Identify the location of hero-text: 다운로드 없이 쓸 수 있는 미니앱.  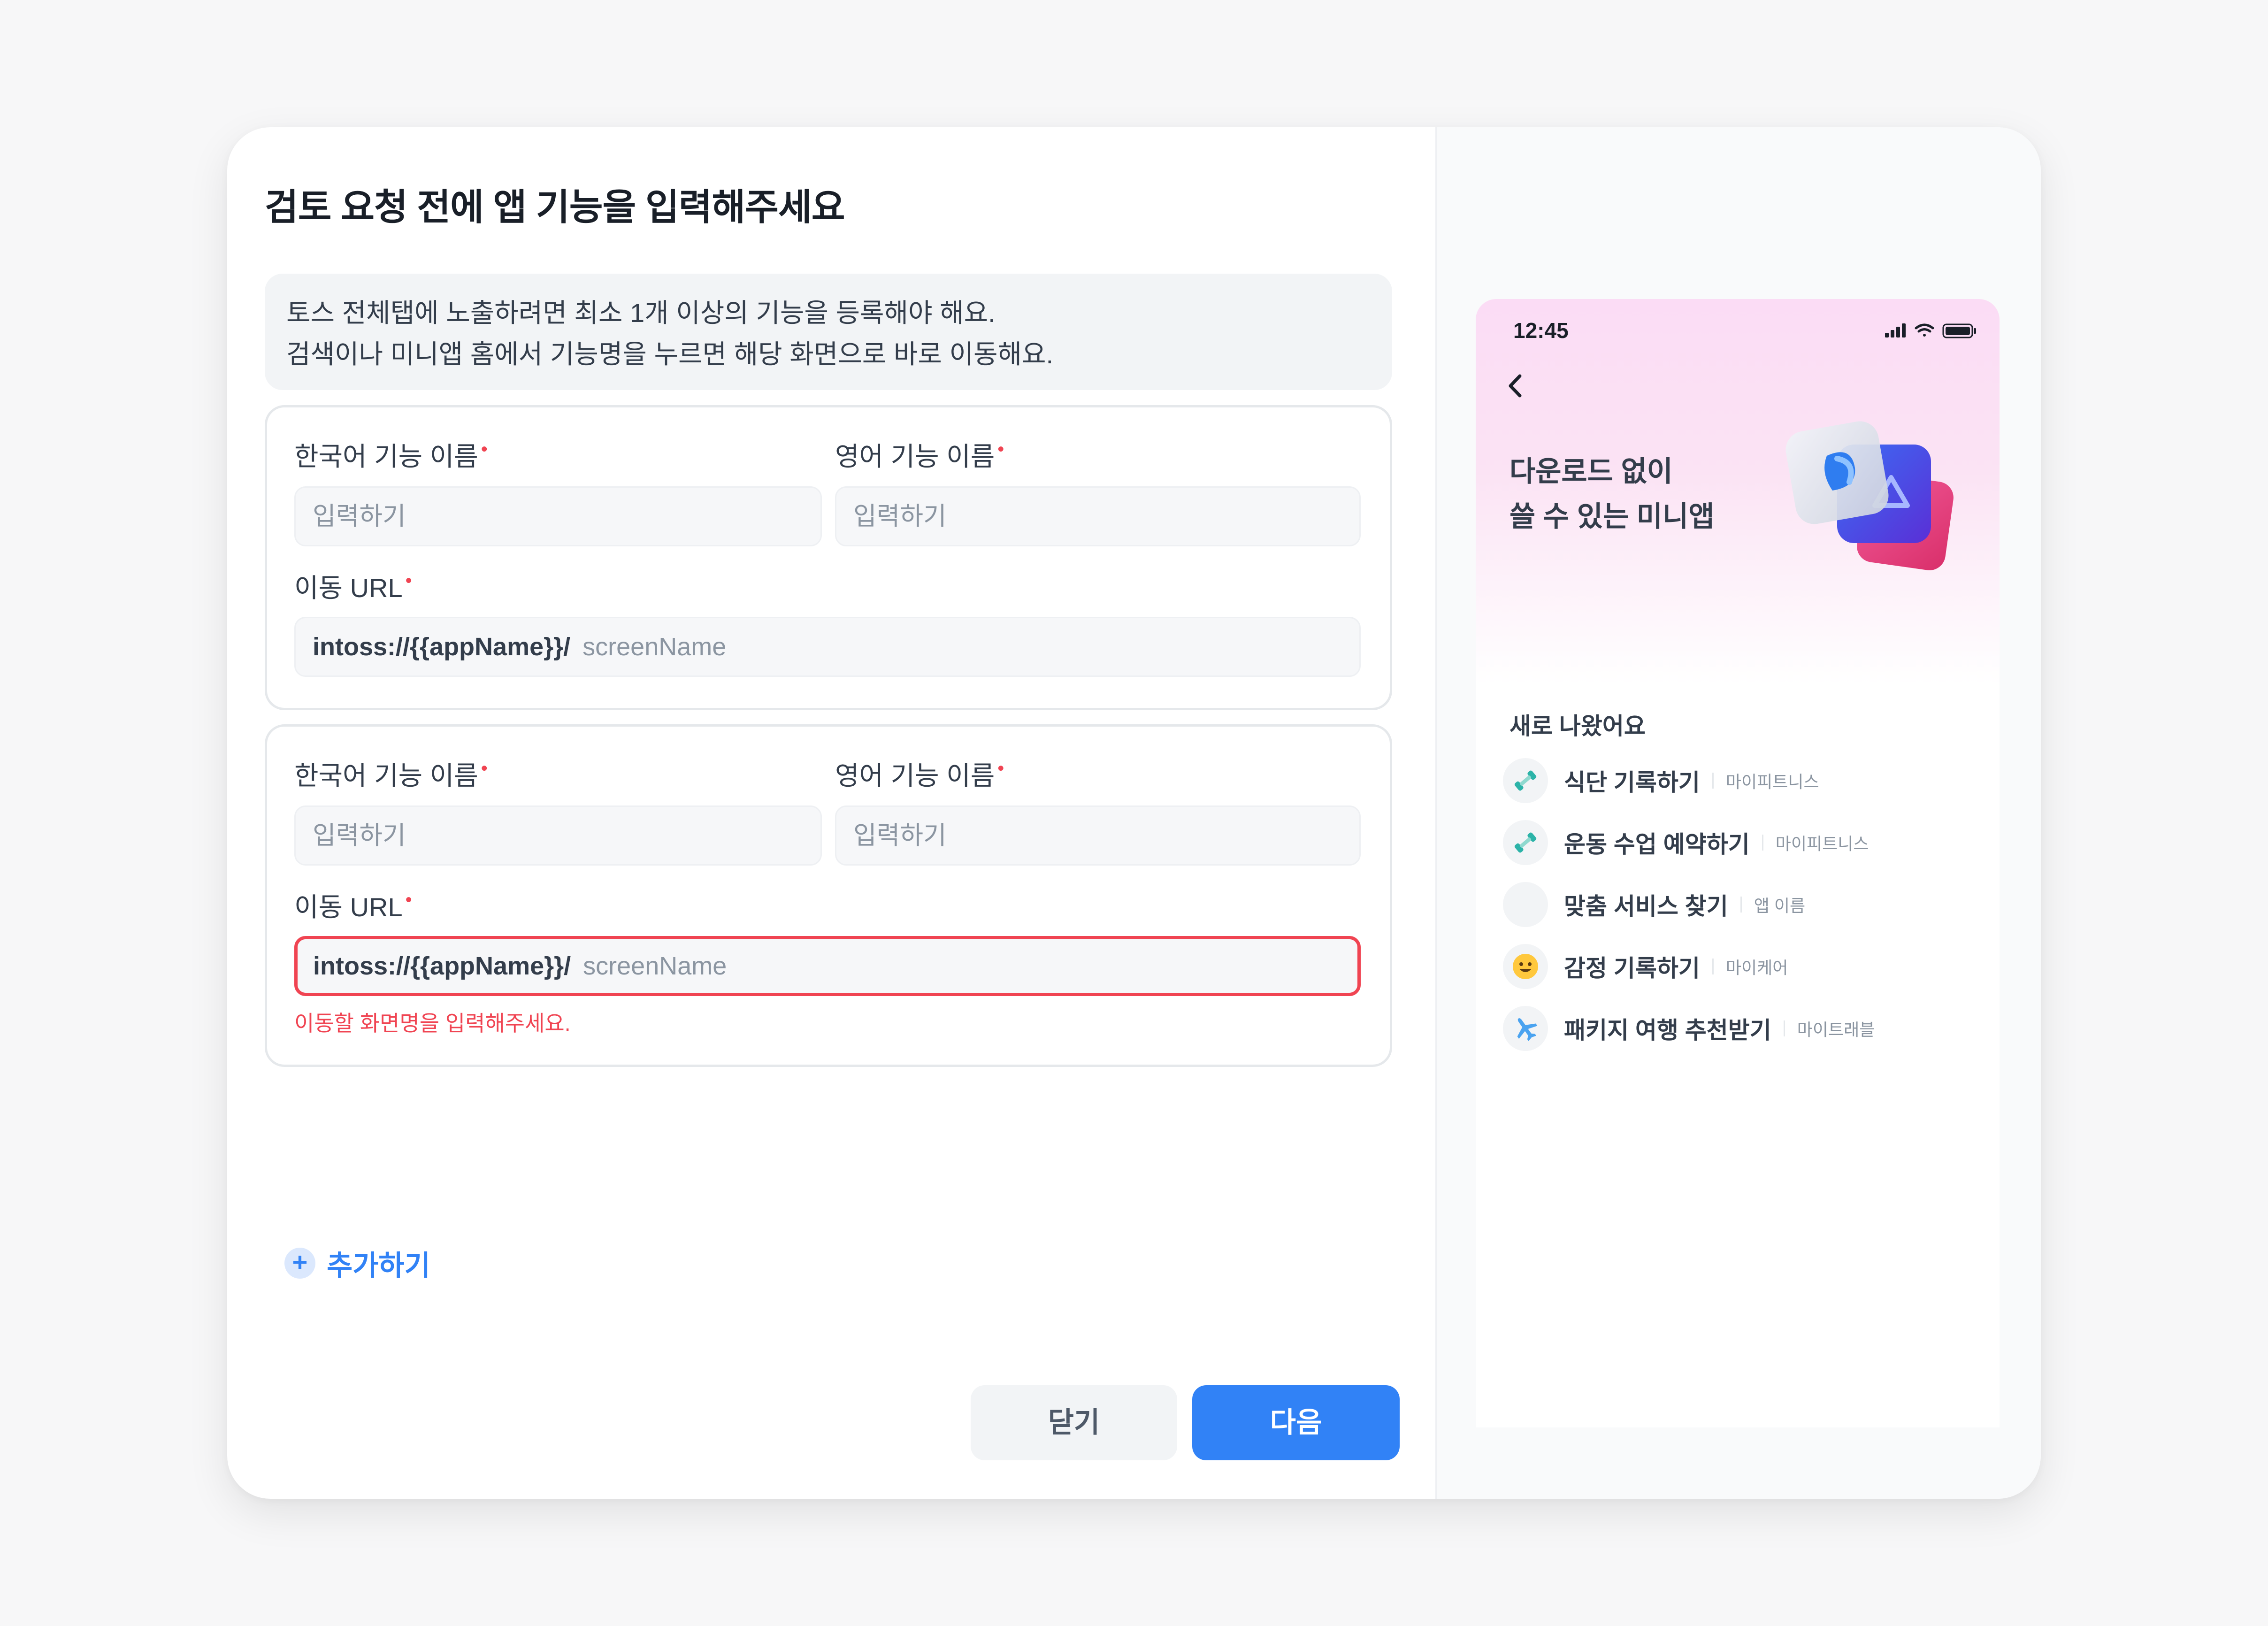
(1611, 494).